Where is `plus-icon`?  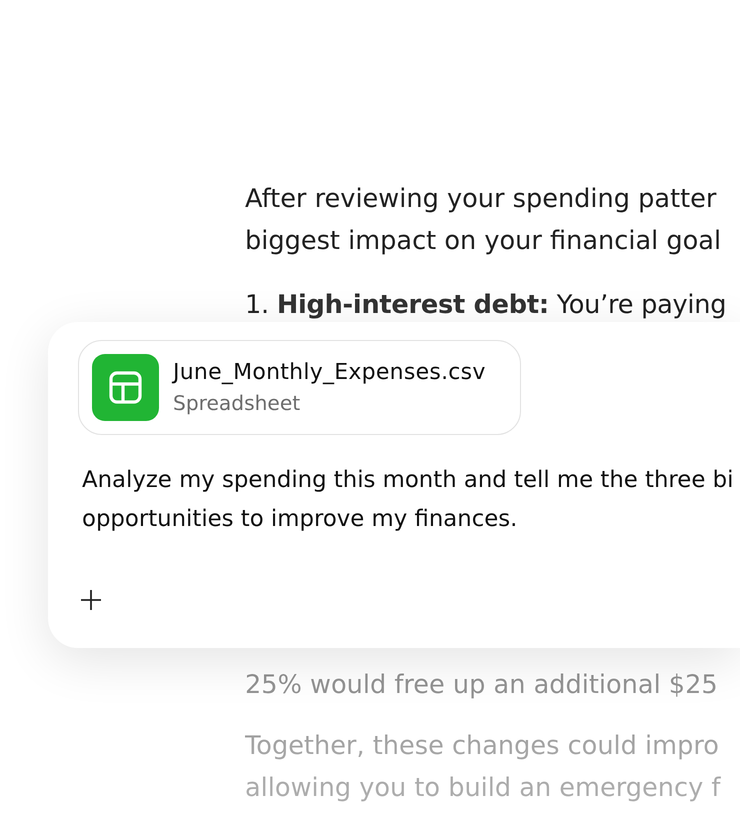
plus-icon is located at coordinates (91, 600).